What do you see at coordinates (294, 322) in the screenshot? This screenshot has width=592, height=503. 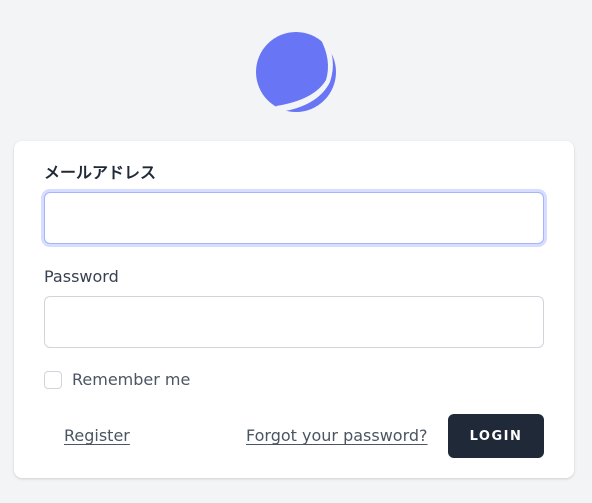 I see `password-input` at bounding box center [294, 322].